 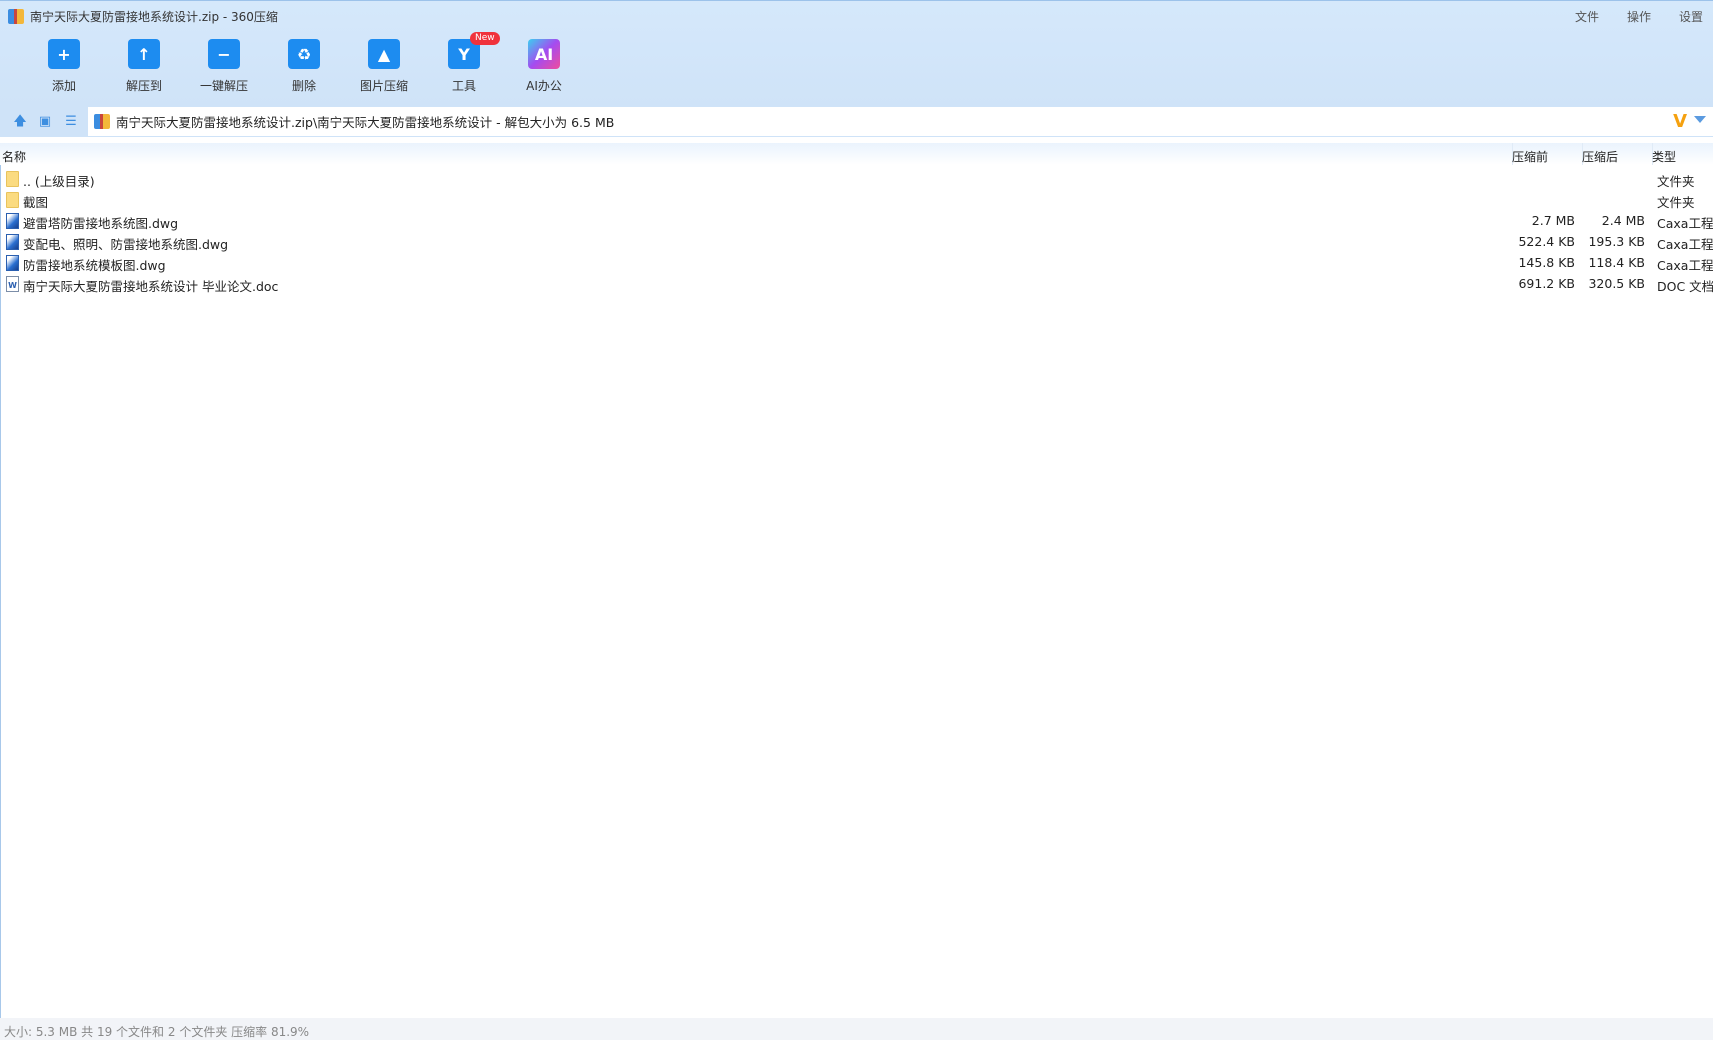 I want to click on menu-operate: 操作, so click(x=1639, y=16).